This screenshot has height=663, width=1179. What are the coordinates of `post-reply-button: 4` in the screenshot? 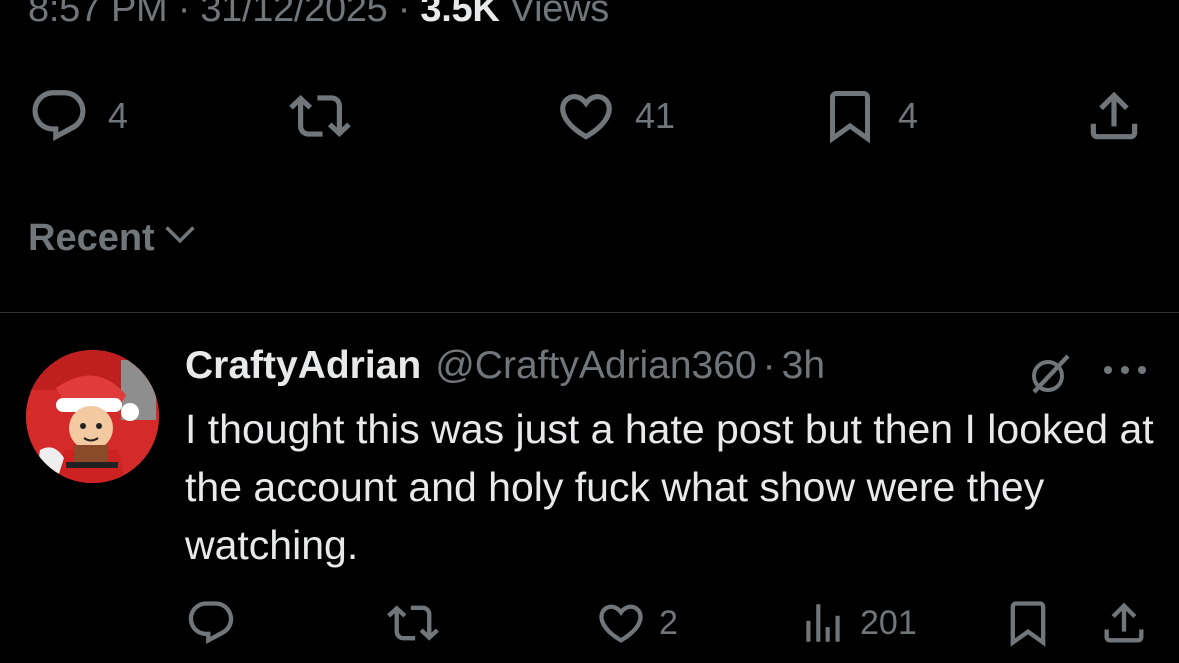 It's located at (78, 116).